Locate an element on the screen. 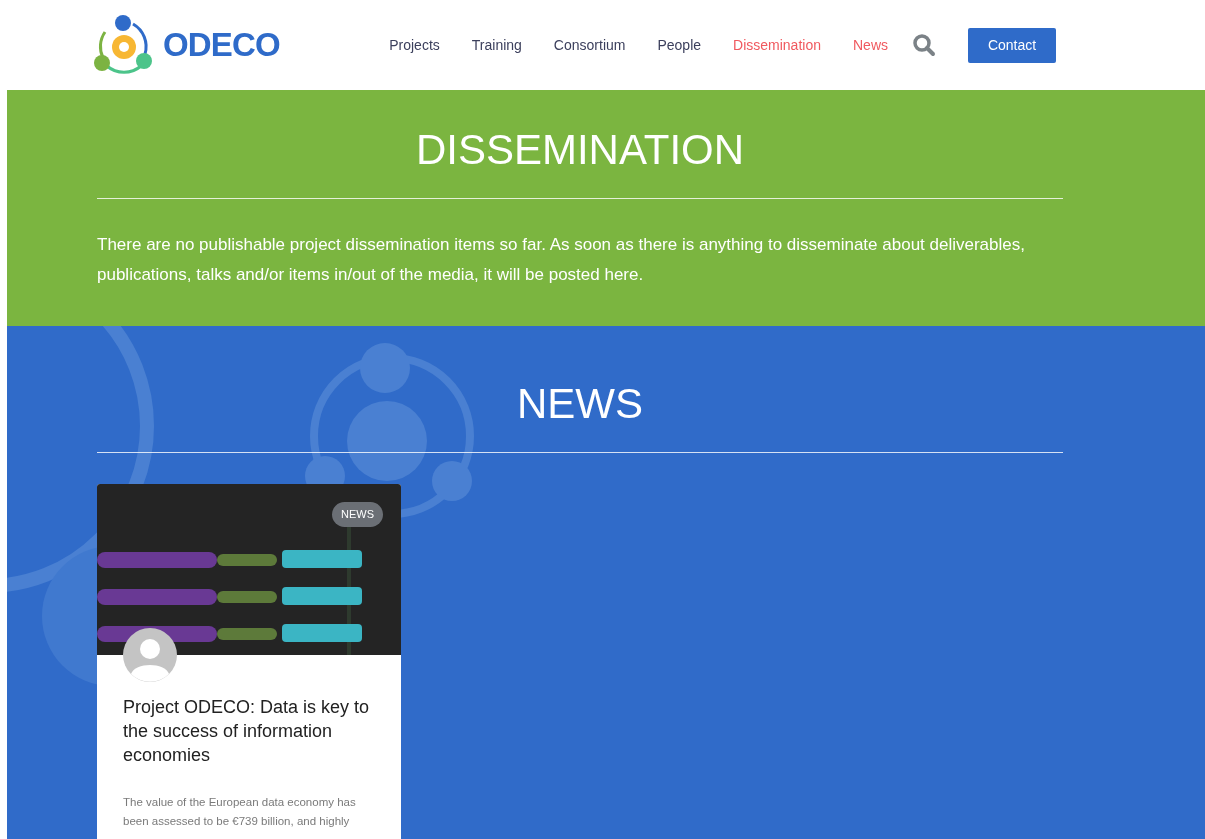 Image resolution: width=1205 pixels, height=839 pixels. nav-link: People is located at coordinates (679, 45).